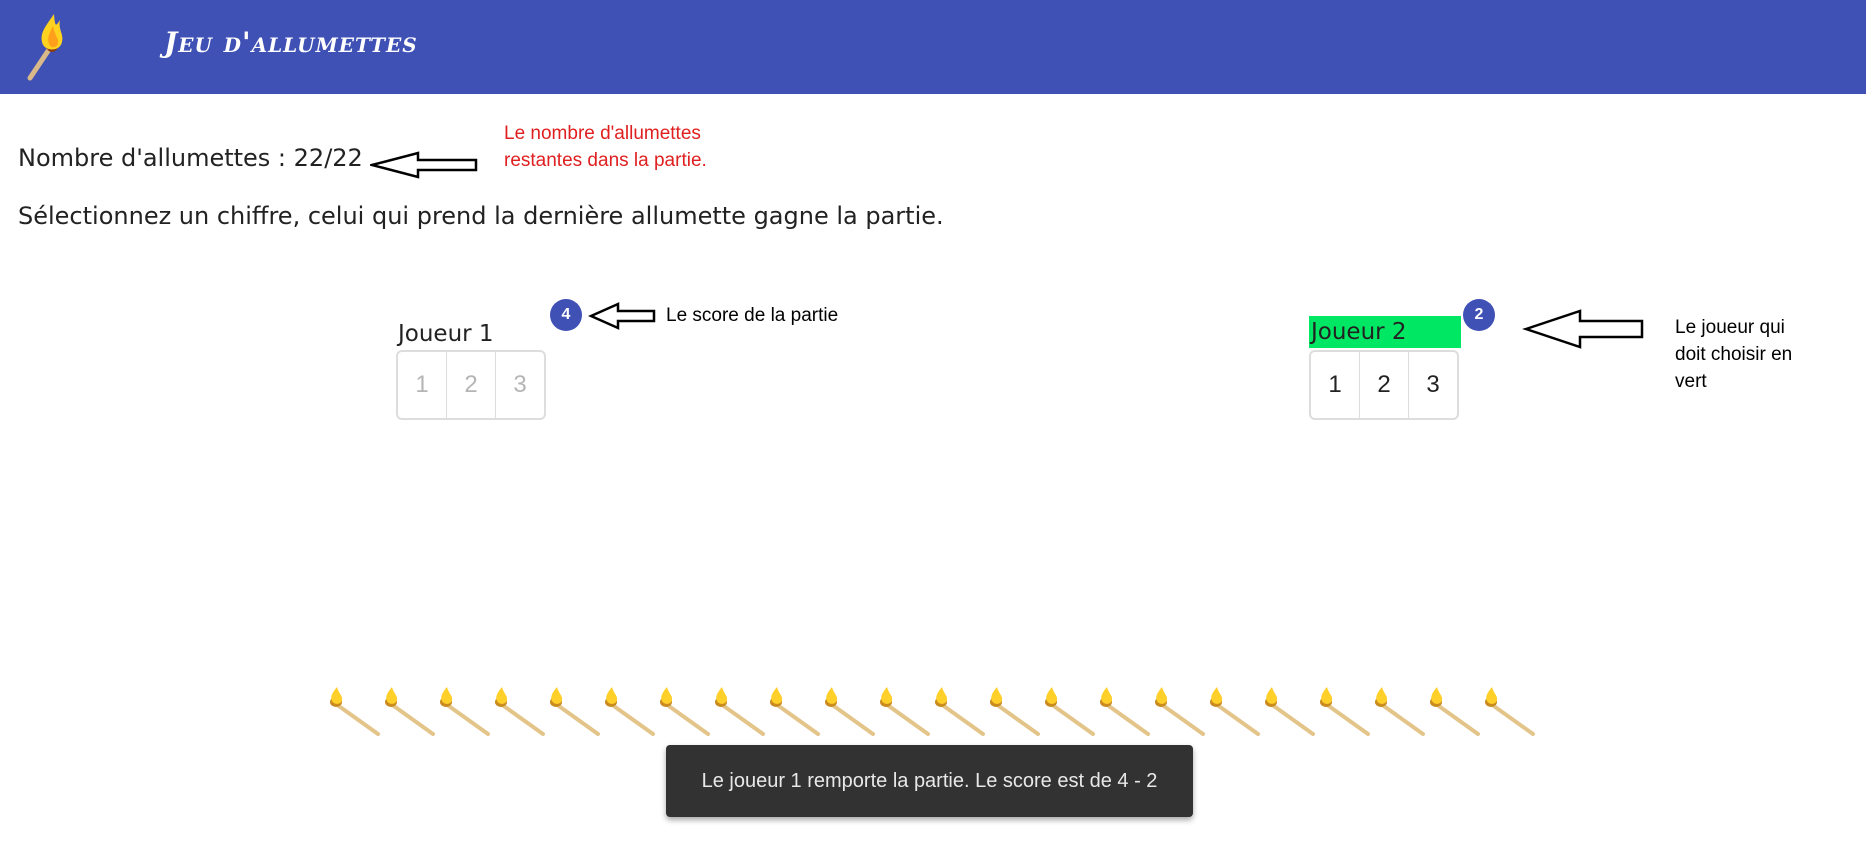 The height and width of the screenshot is (844, 1866). I want to click on player-1-score-badge: 4, so click(566, 315).